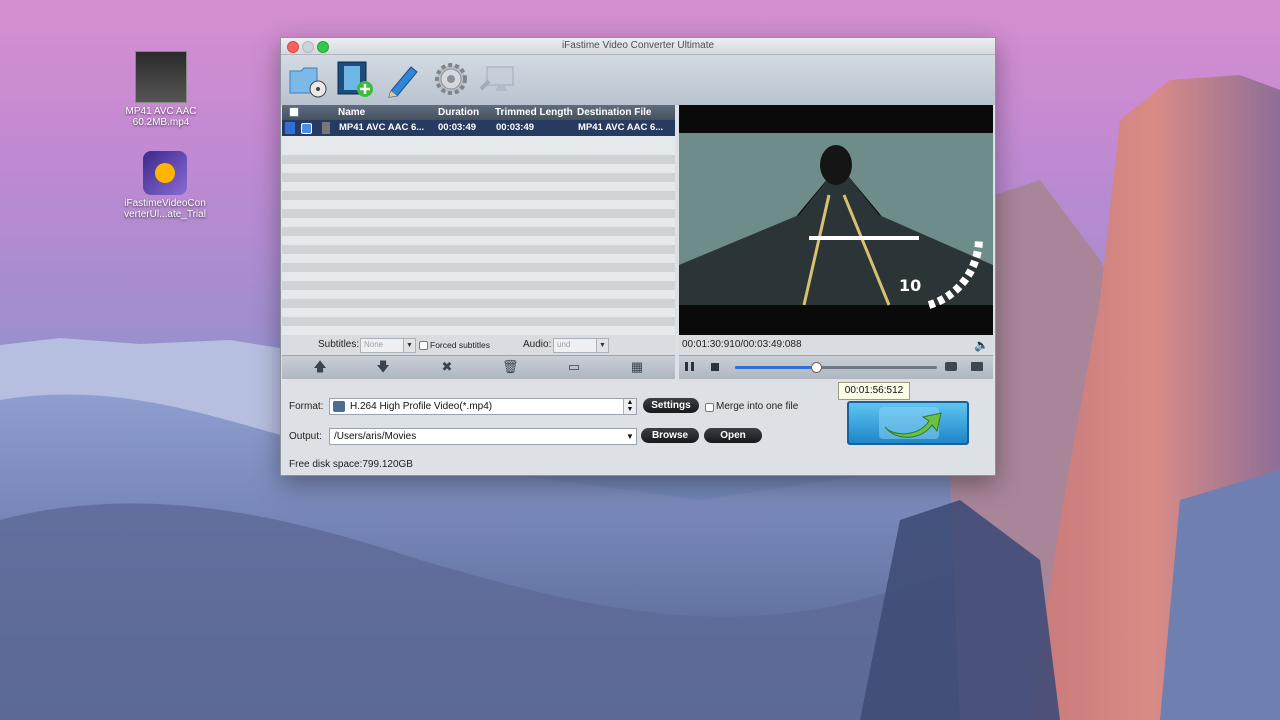 The width and height of the screenshot is (1280, 720). I want to click on row-trimmed: 00:03:49, so click(515, 127).